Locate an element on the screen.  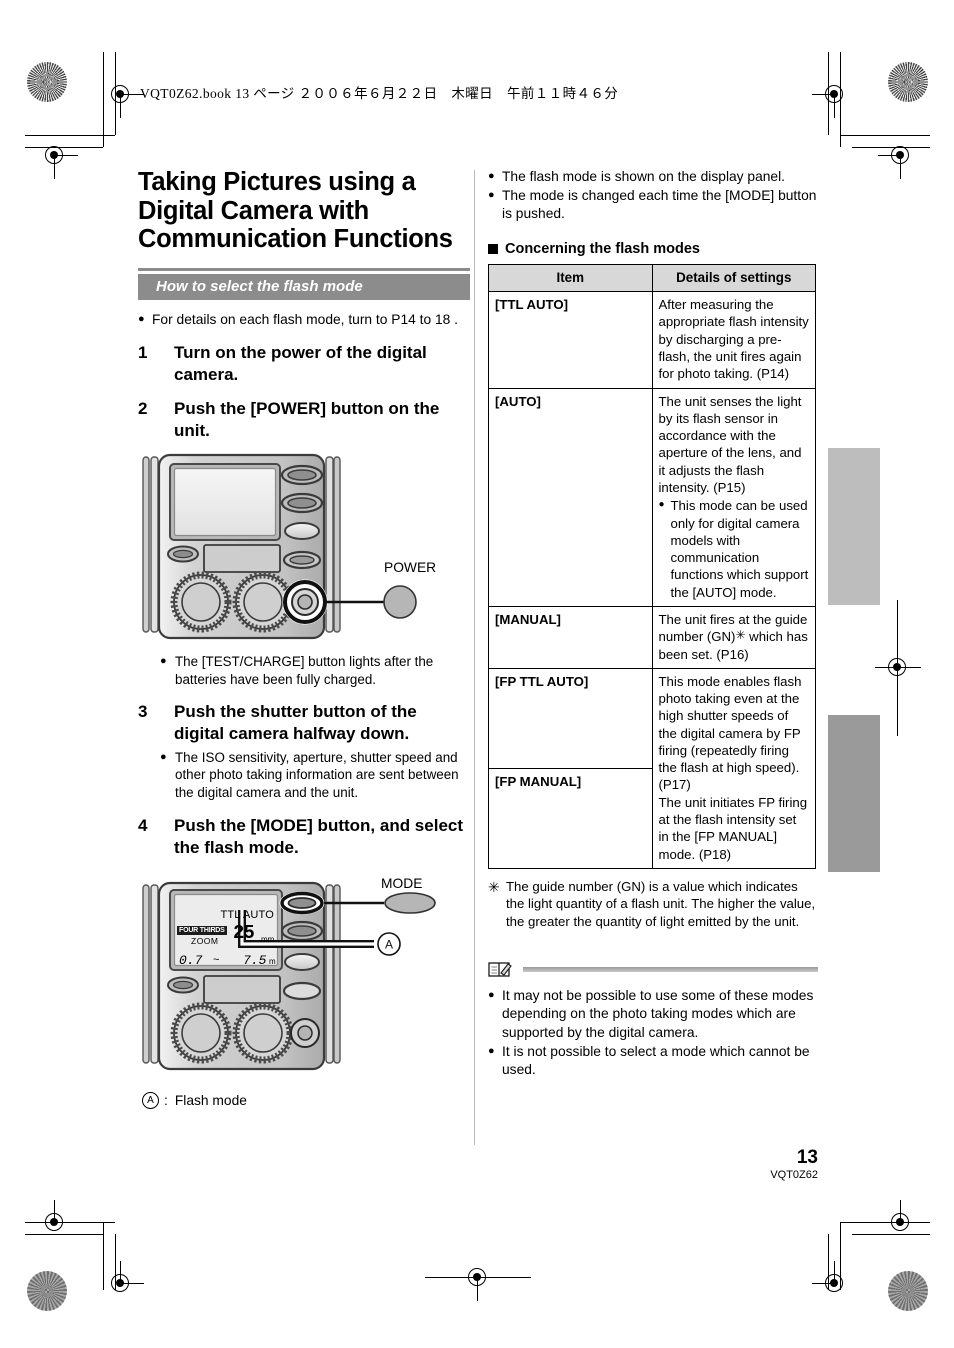
color-target-bottom-left is located at coordinates (47, 1291).